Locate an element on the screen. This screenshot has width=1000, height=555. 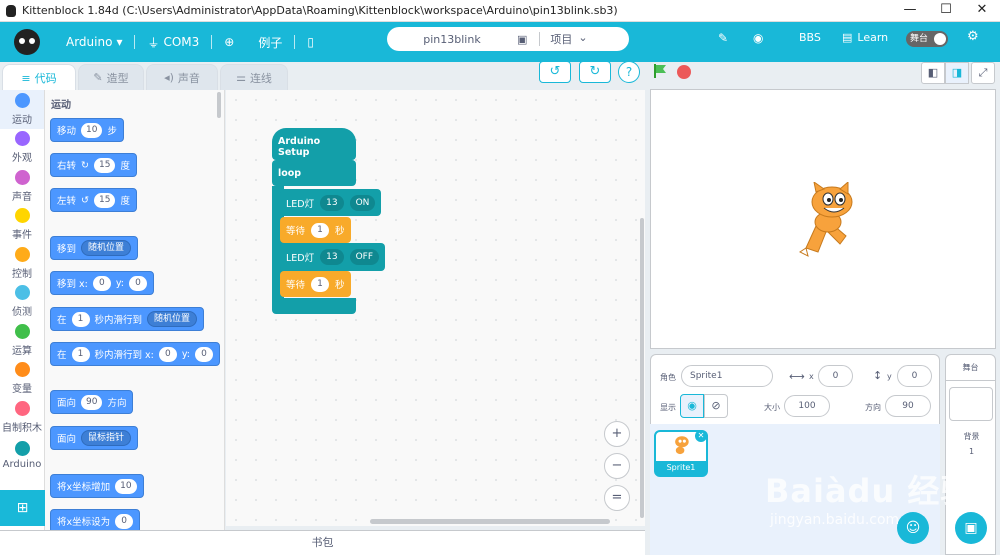
redo-button: ↻ is located at coordinates (595, 72).